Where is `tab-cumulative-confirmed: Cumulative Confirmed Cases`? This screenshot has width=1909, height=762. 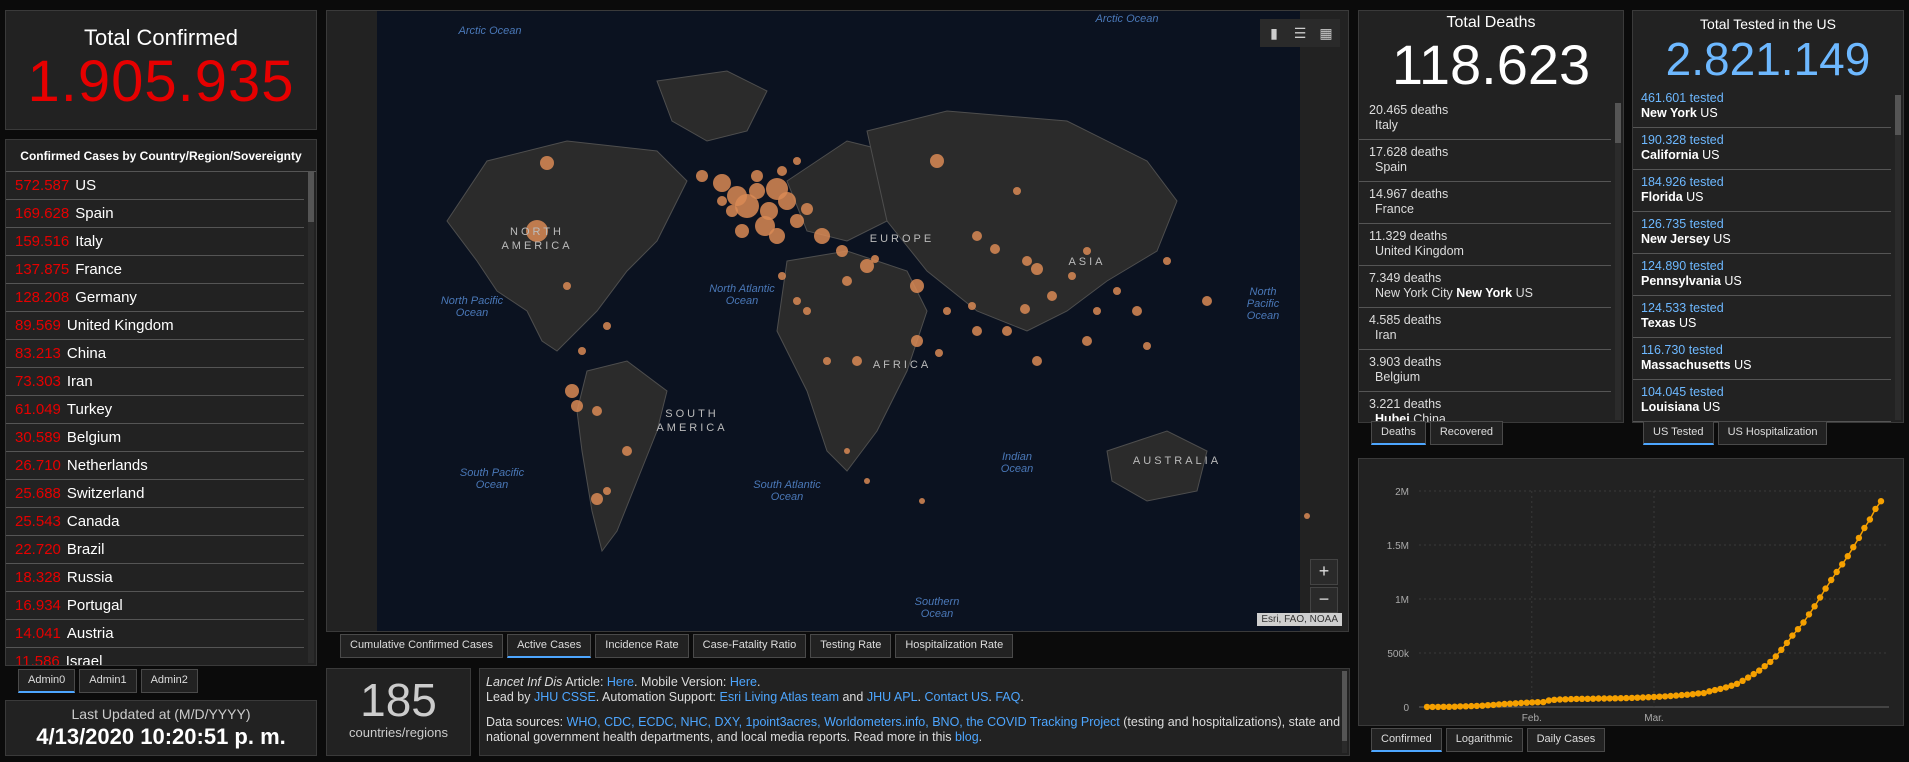 tab-cumulative-confirmed: Cumulative Confirmed Cases is located at coordinates (422, 646).